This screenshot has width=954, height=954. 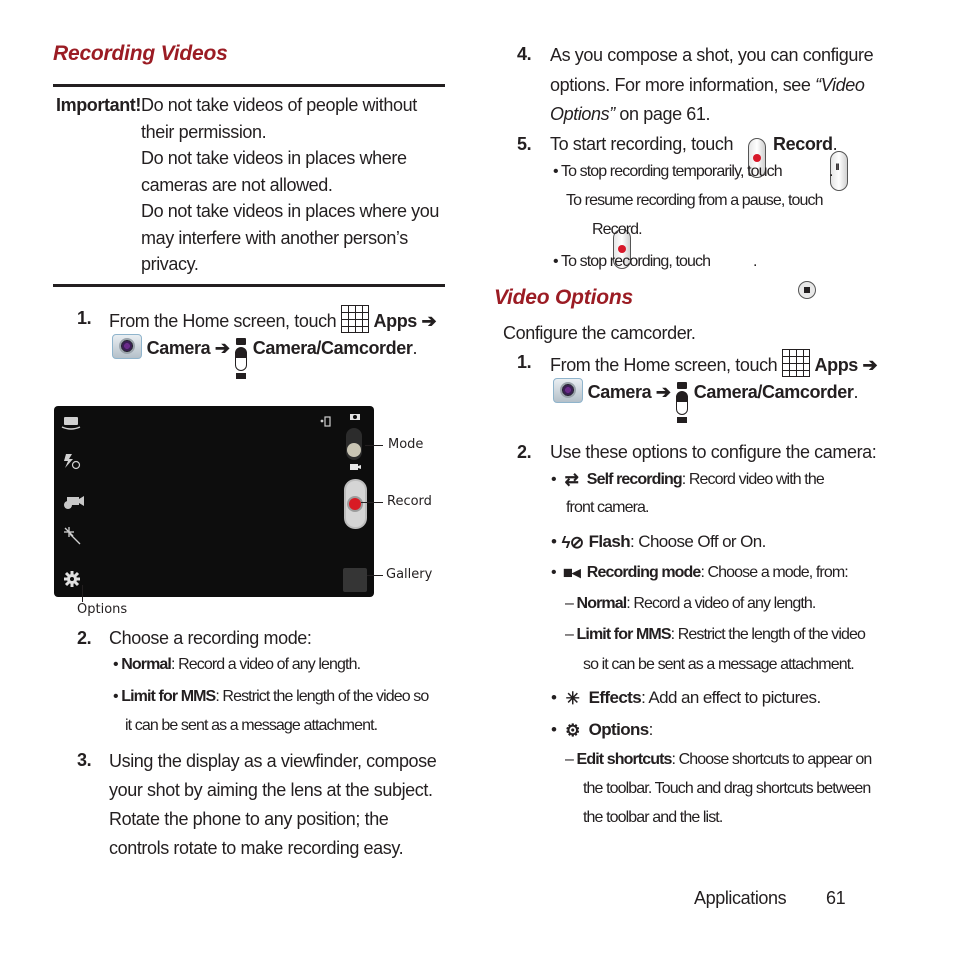 I want to click on settings-gear-icon: ⚙, so click(x=572, y=730).